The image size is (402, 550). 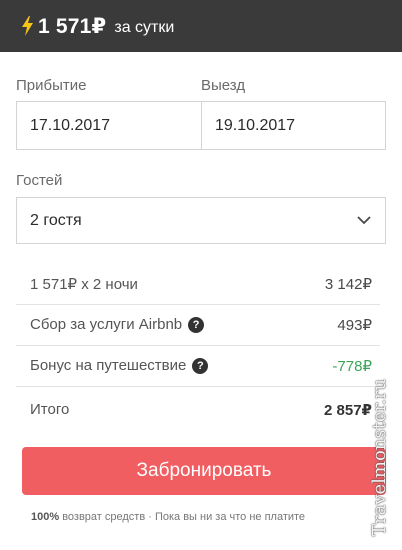 What do you see at coordinates (108, 366) in the screenshot?
I see `bonus-label: Бонус на путешествие` at bounding box center [108, 366].